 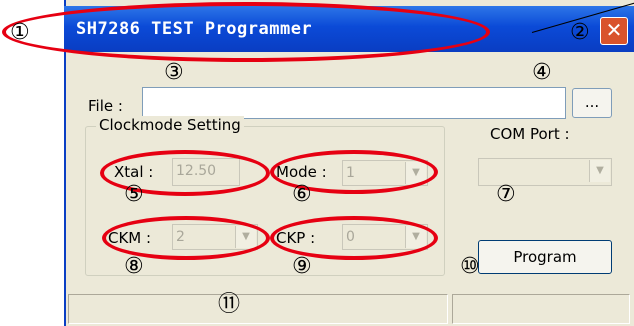 I want to click on annotation-number-2: ②, so click(x=580, y=32).